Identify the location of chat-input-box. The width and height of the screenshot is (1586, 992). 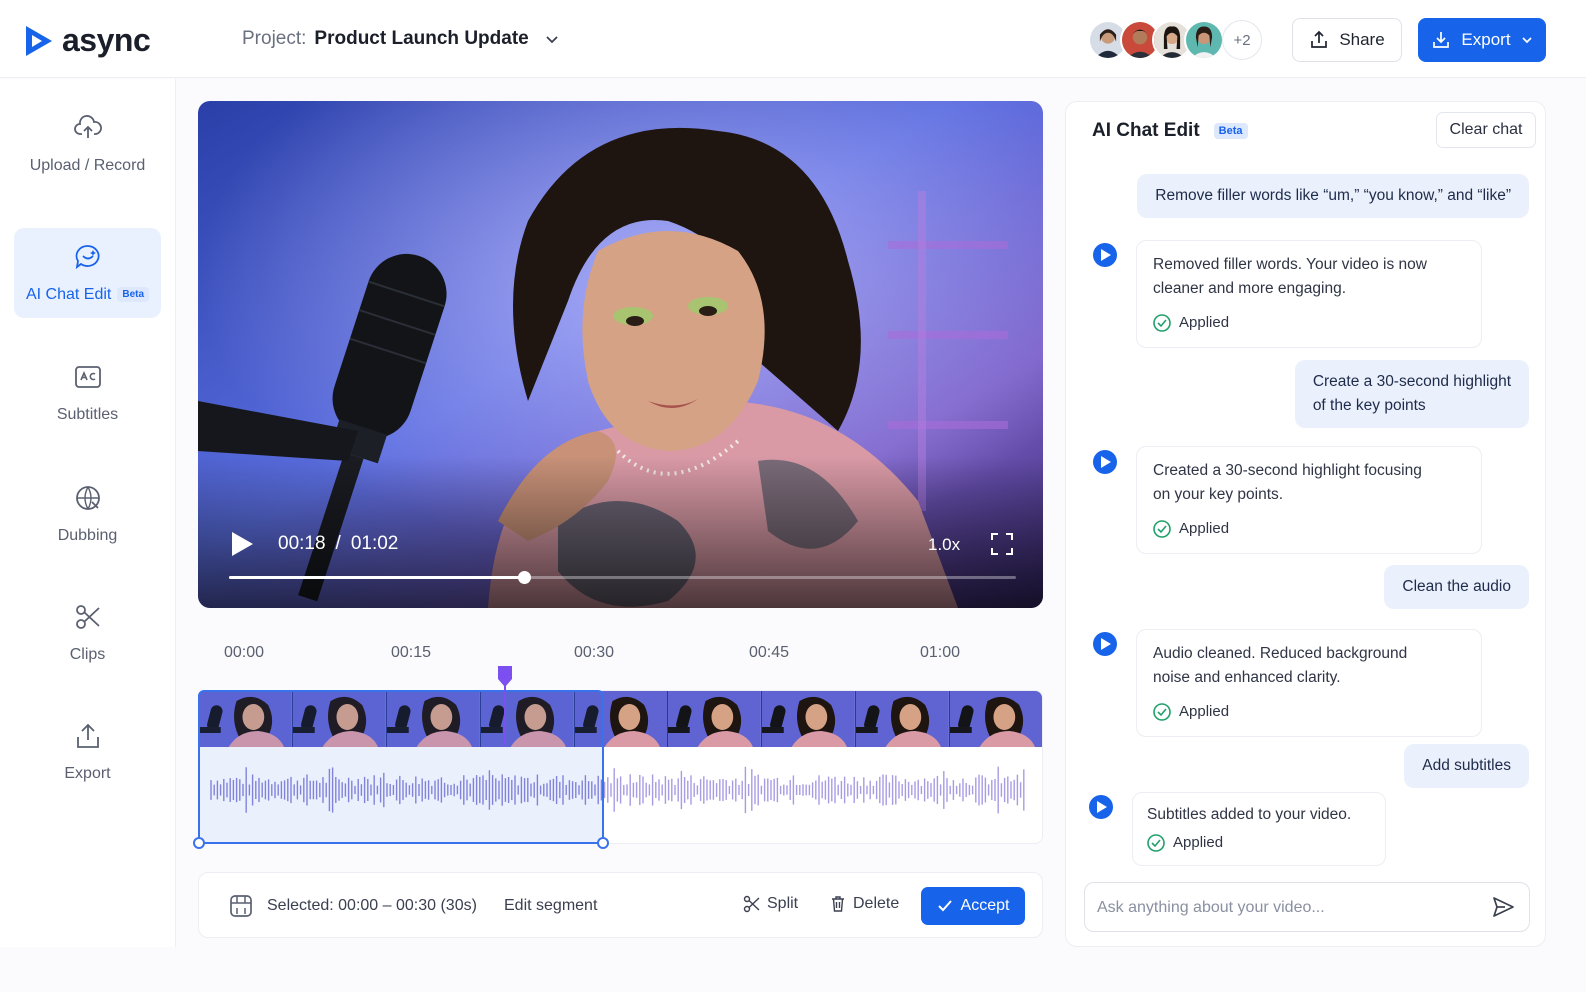
(1307, 907).